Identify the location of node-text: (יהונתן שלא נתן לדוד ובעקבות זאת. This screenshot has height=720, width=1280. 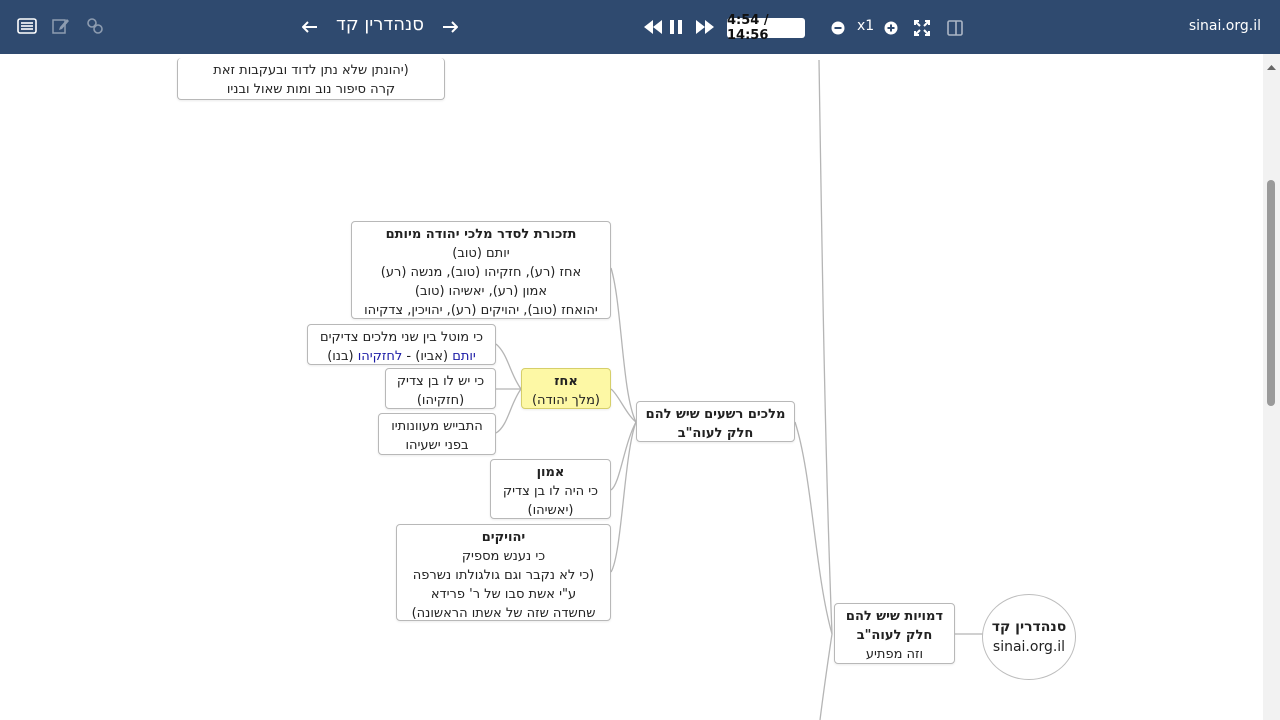
(311, 70).